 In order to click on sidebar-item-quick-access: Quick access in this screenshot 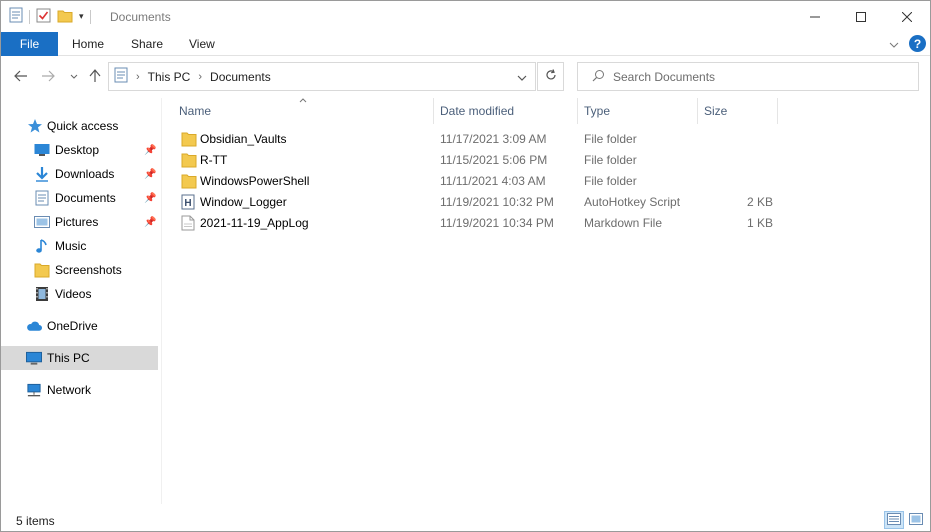, I will do `click(79, 126)`.